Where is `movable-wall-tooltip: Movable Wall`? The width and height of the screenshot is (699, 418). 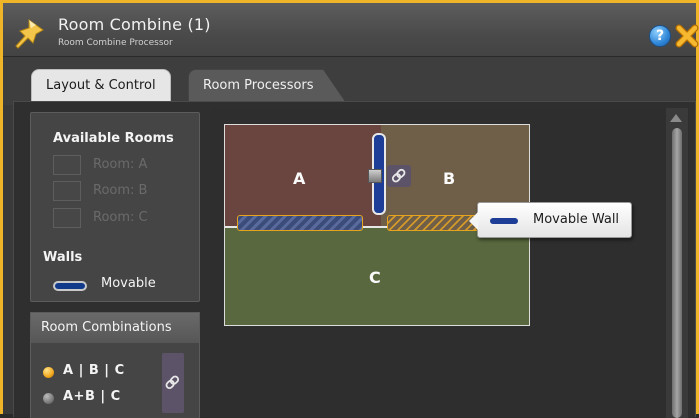
movable-wall-tooltip: Movable Wall is located at coordinates (550, 220).